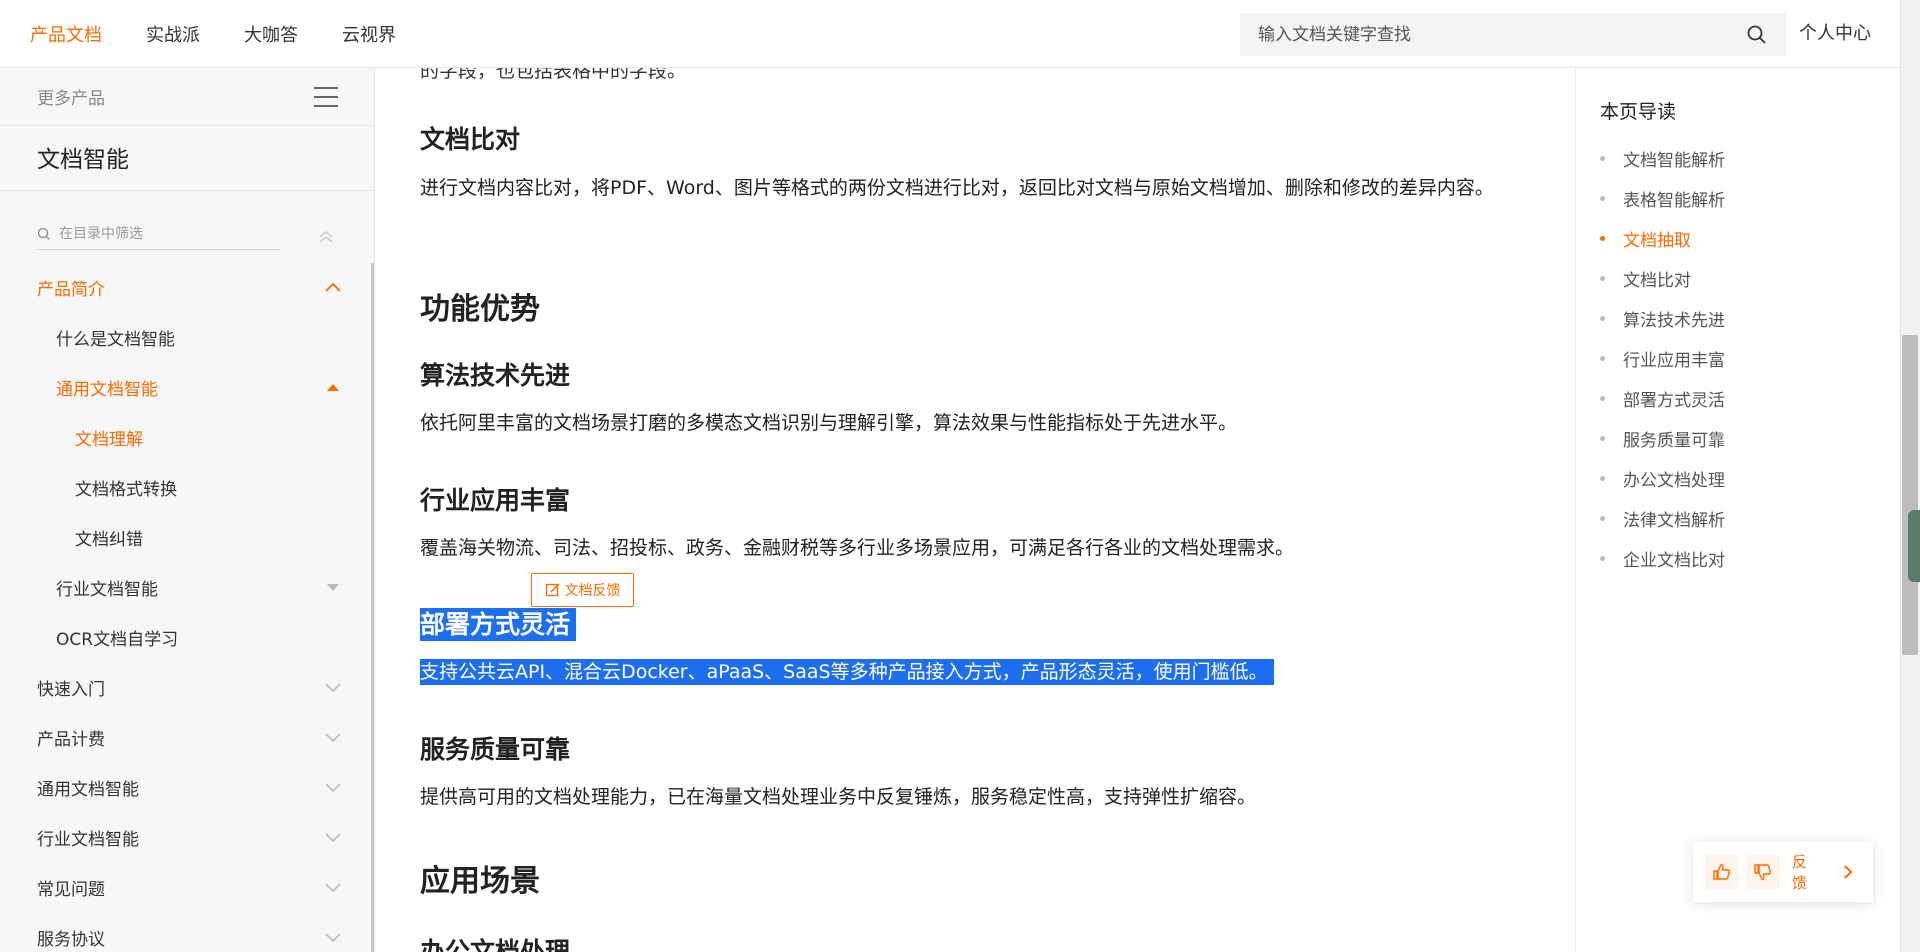  I want to click on personal-center-link: 个人中心, so click(1835, 34).